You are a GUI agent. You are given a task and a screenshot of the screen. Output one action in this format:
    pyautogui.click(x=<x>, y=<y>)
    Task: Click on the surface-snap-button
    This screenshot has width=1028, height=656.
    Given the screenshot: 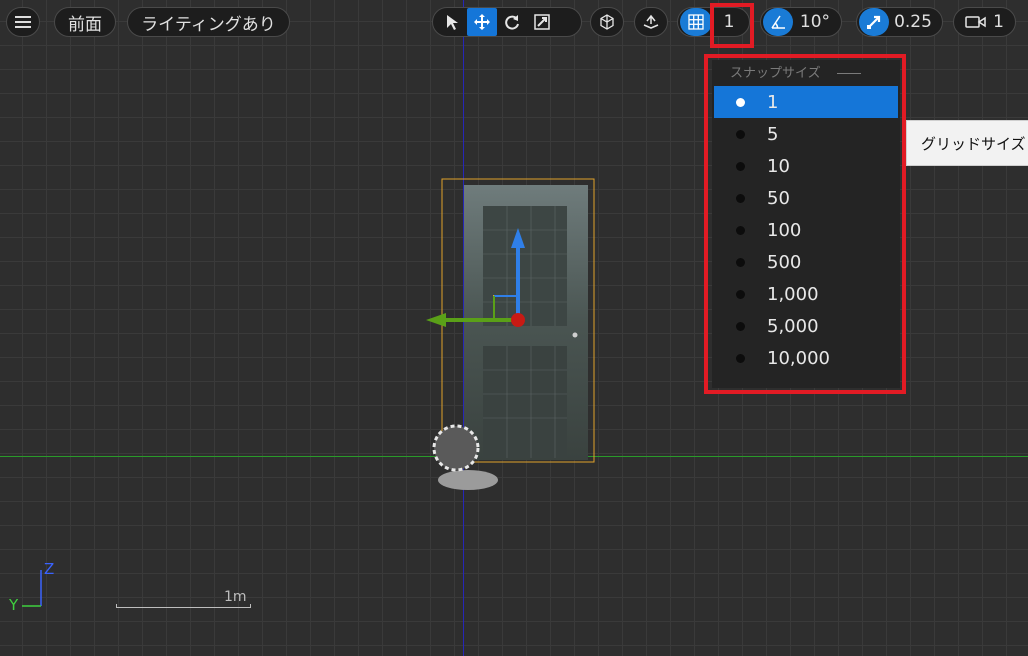 What is the action you would take?
    pyautogui.click(x=651, y=22)
    